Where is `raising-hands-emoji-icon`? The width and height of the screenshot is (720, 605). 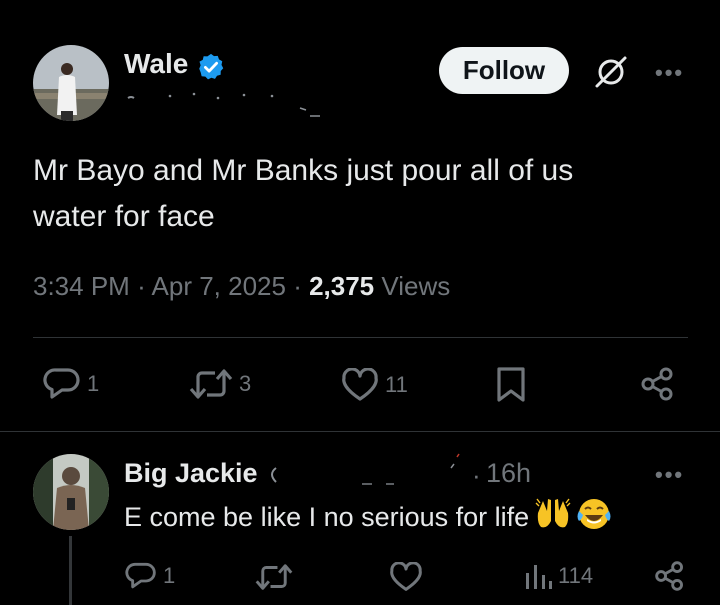 raising-hands-emoji-icon is located at coordinates (553, 517).